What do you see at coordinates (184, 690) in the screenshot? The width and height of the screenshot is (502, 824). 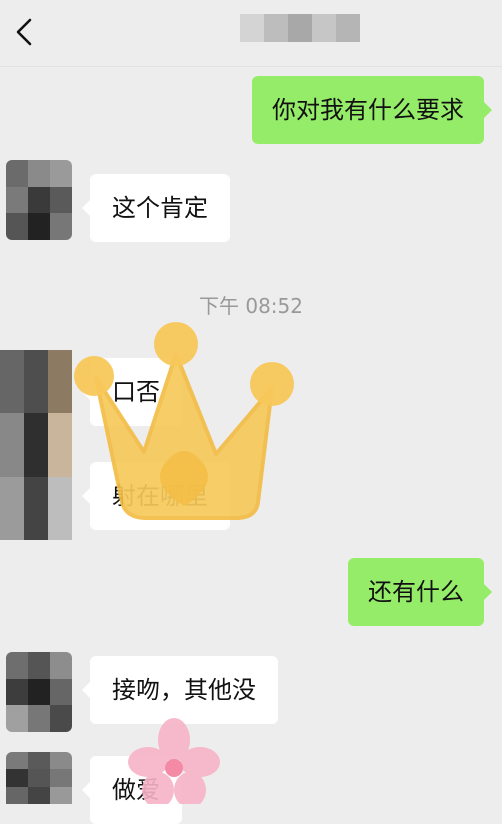 I see `message-text: 接吻，其他没` at bounding box center [184, 690].